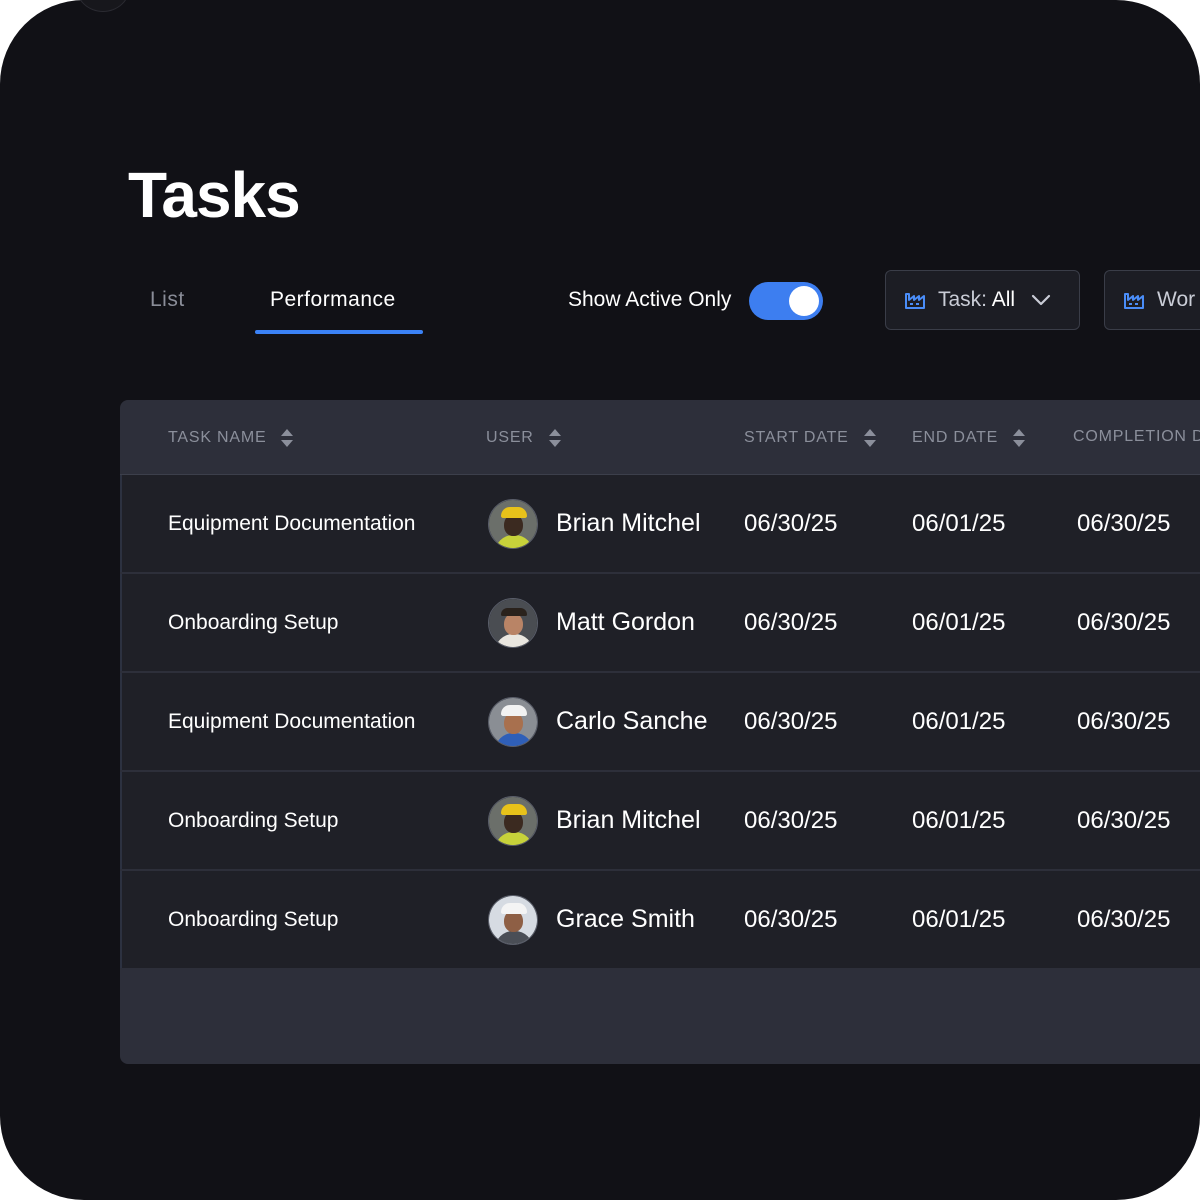  I want to click on show-active-only-label: Show Active Only, so click(650, 299).